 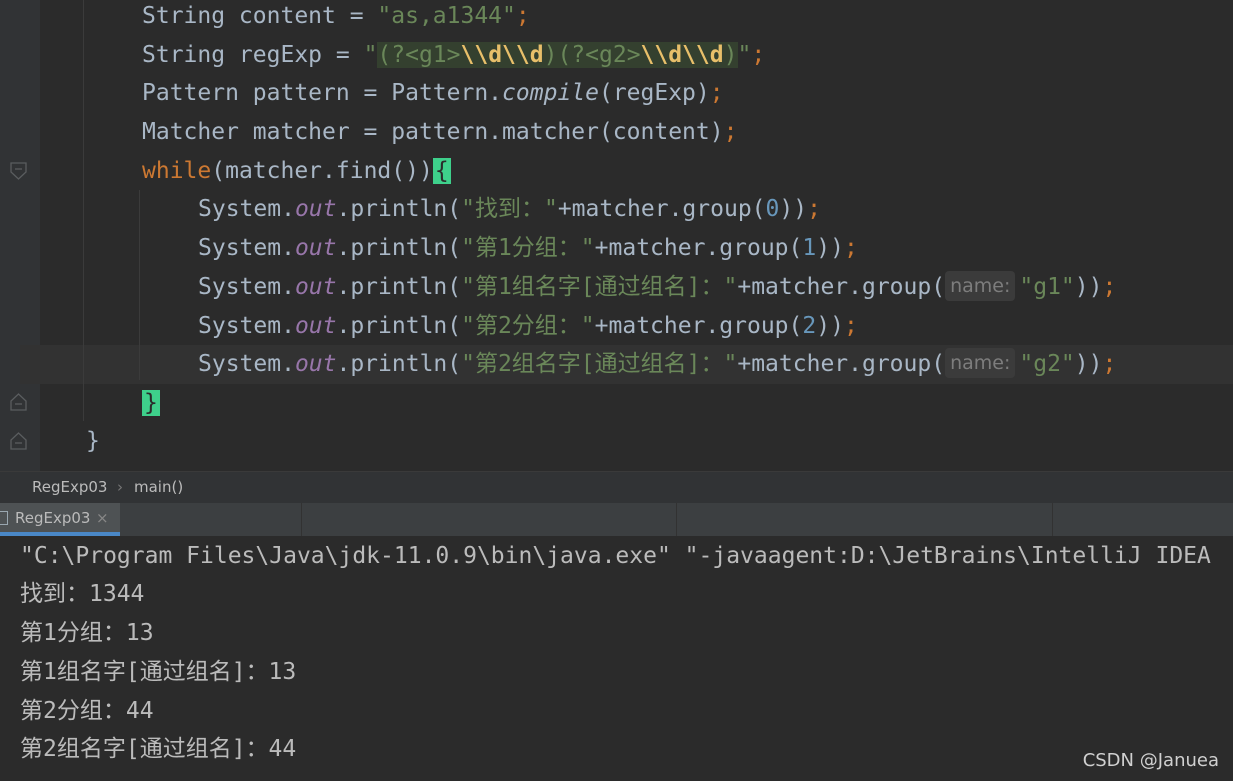 What do you see at coordinates (82, 594) in the screenshot?
I see `console-line: 找到：1344` at bounding box center [82, 594].